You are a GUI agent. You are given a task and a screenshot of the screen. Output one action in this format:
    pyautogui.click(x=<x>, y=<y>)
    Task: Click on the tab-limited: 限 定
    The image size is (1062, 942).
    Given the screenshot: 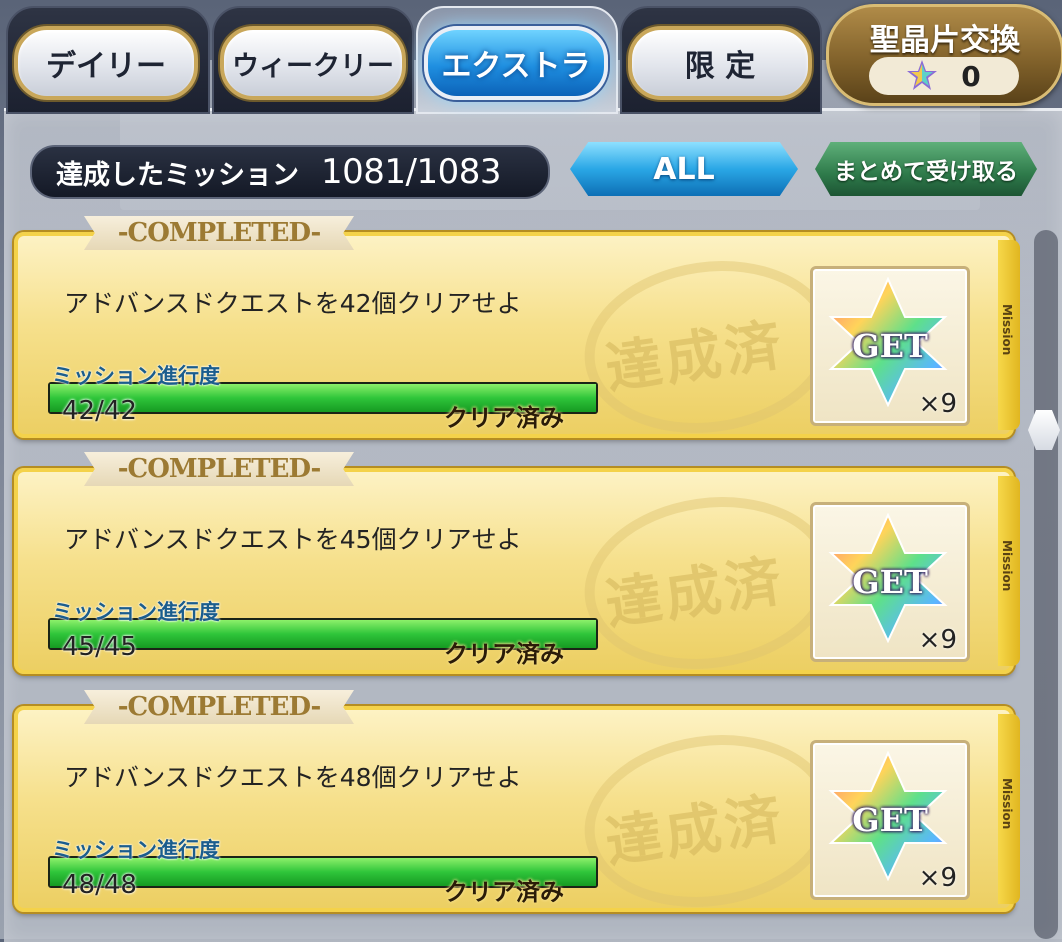 What is the action you would take?
    pyautogui.click(x=720, y=63)
    